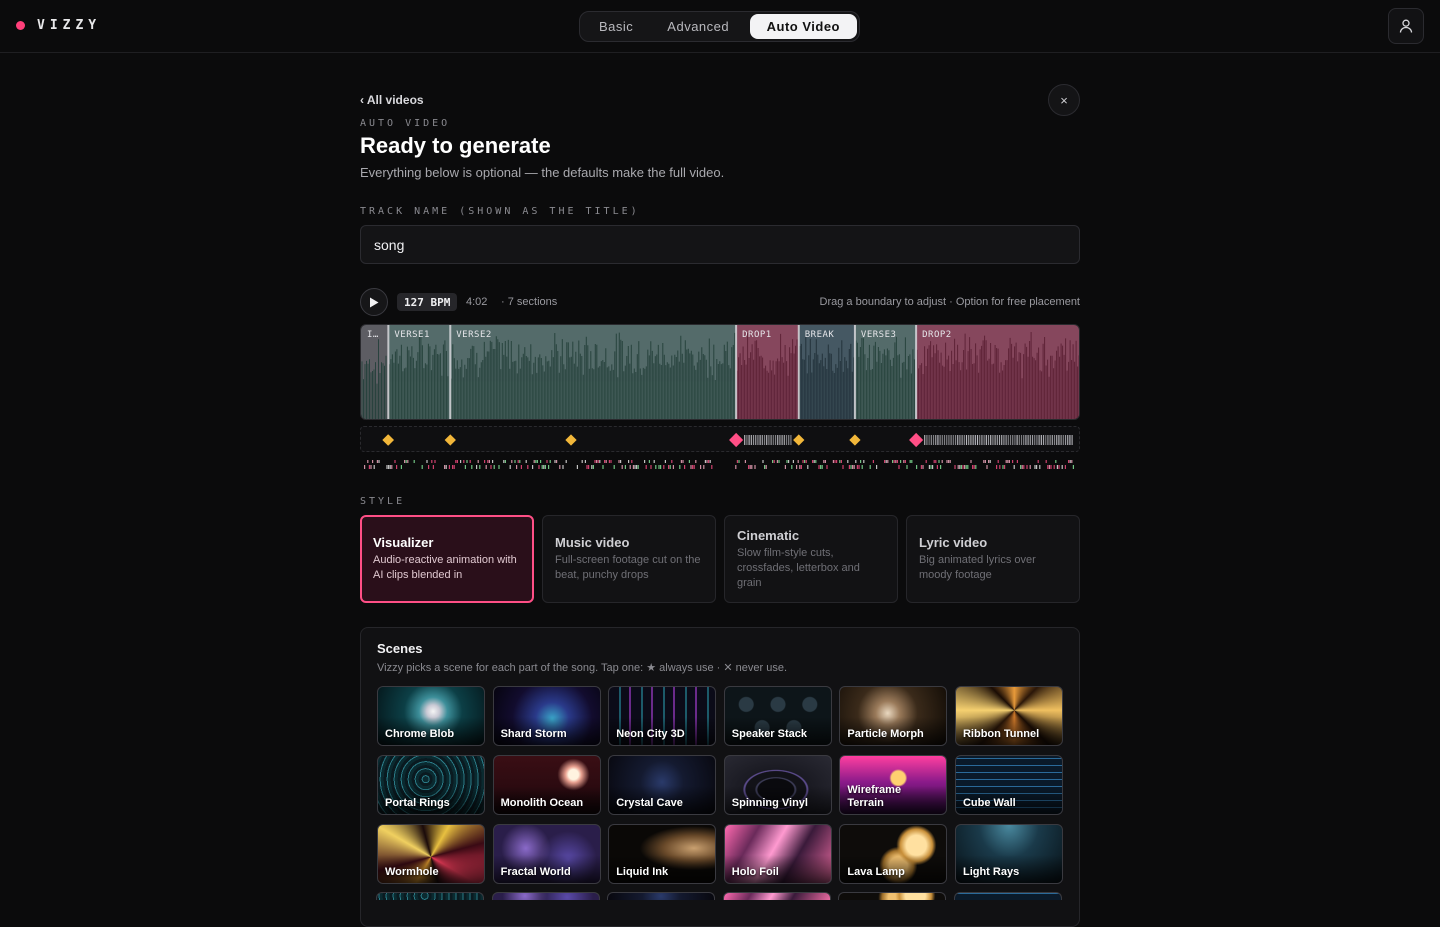 The height and width of the screenshot is (927, 1440). I want to click on scene-tile-shard-storm: Shard Storm, so click(546, 716).